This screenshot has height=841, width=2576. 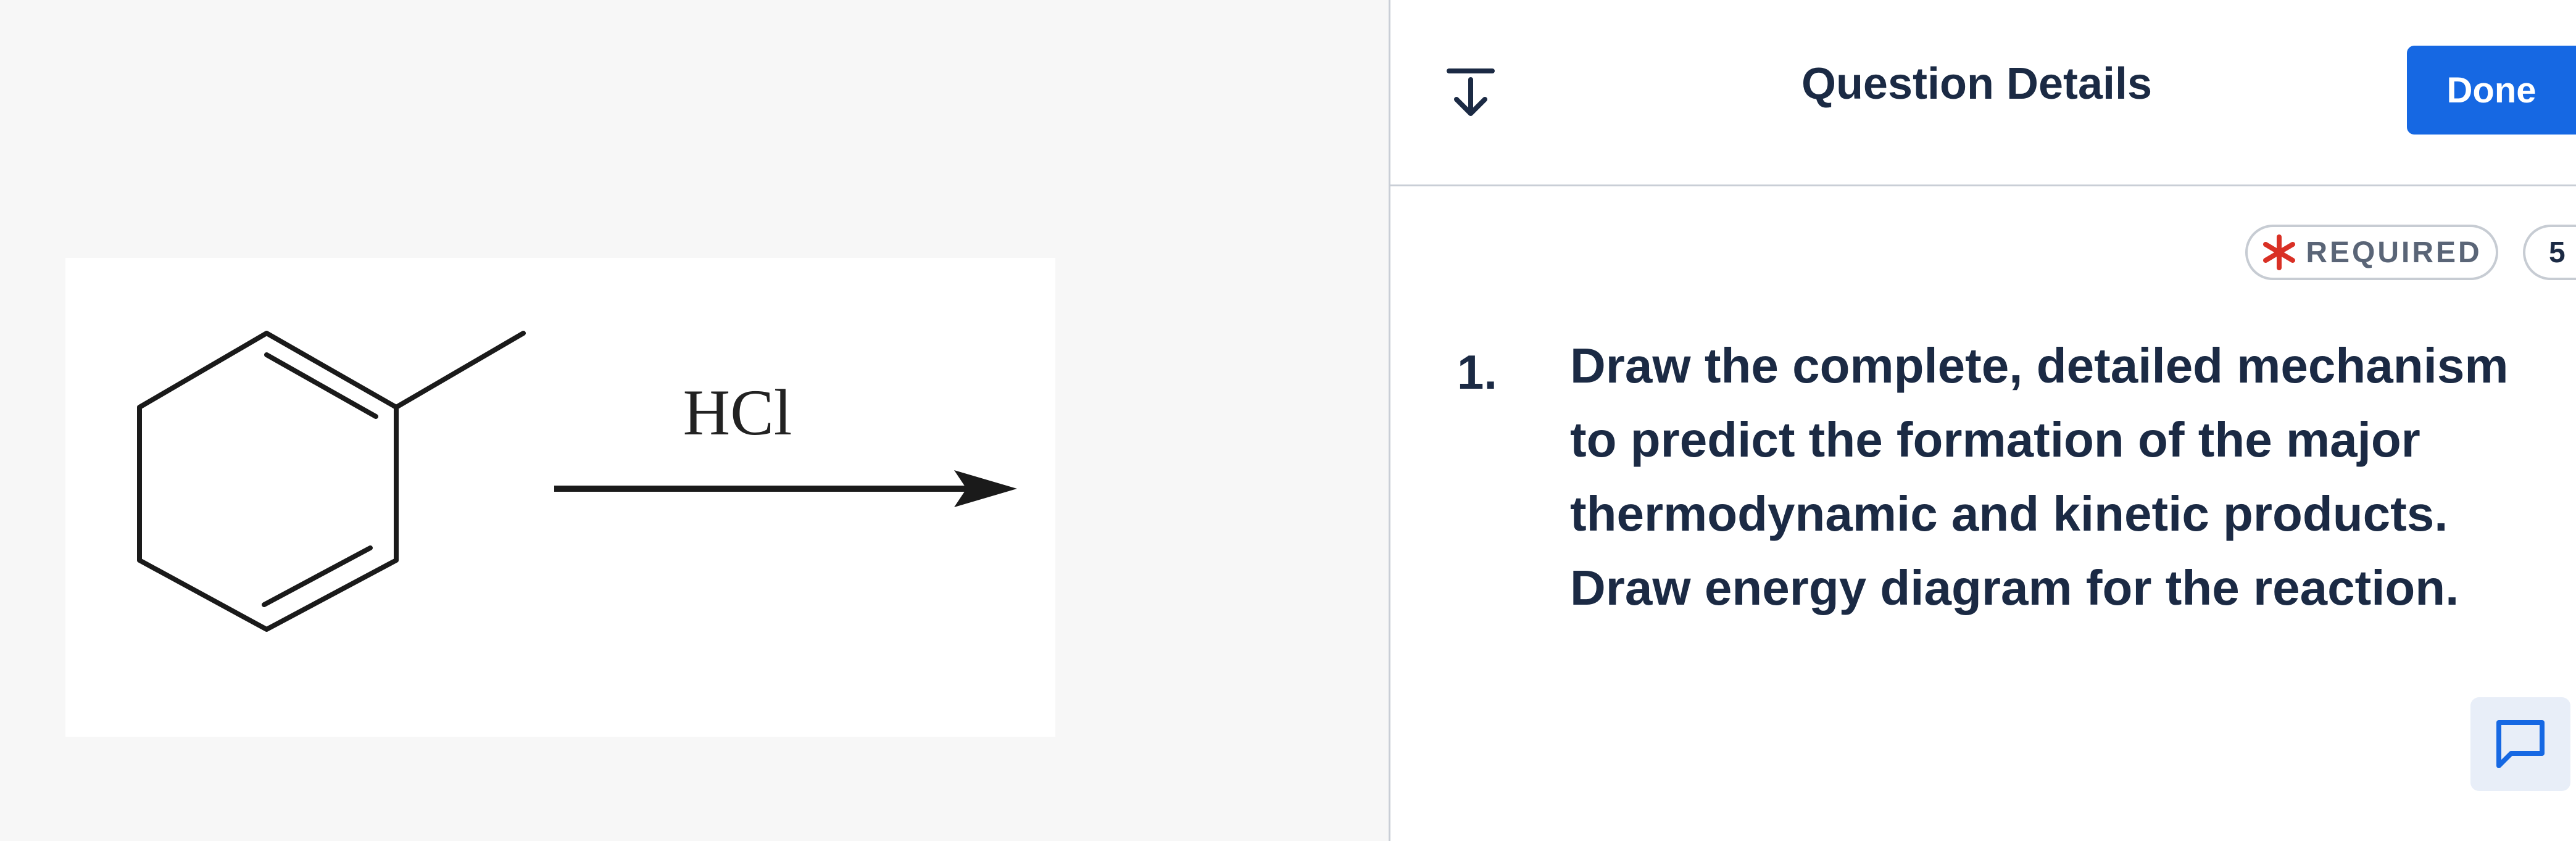 I want to click on question-line: thermodynamic and kinetic products., so click(x=2009, y=513).